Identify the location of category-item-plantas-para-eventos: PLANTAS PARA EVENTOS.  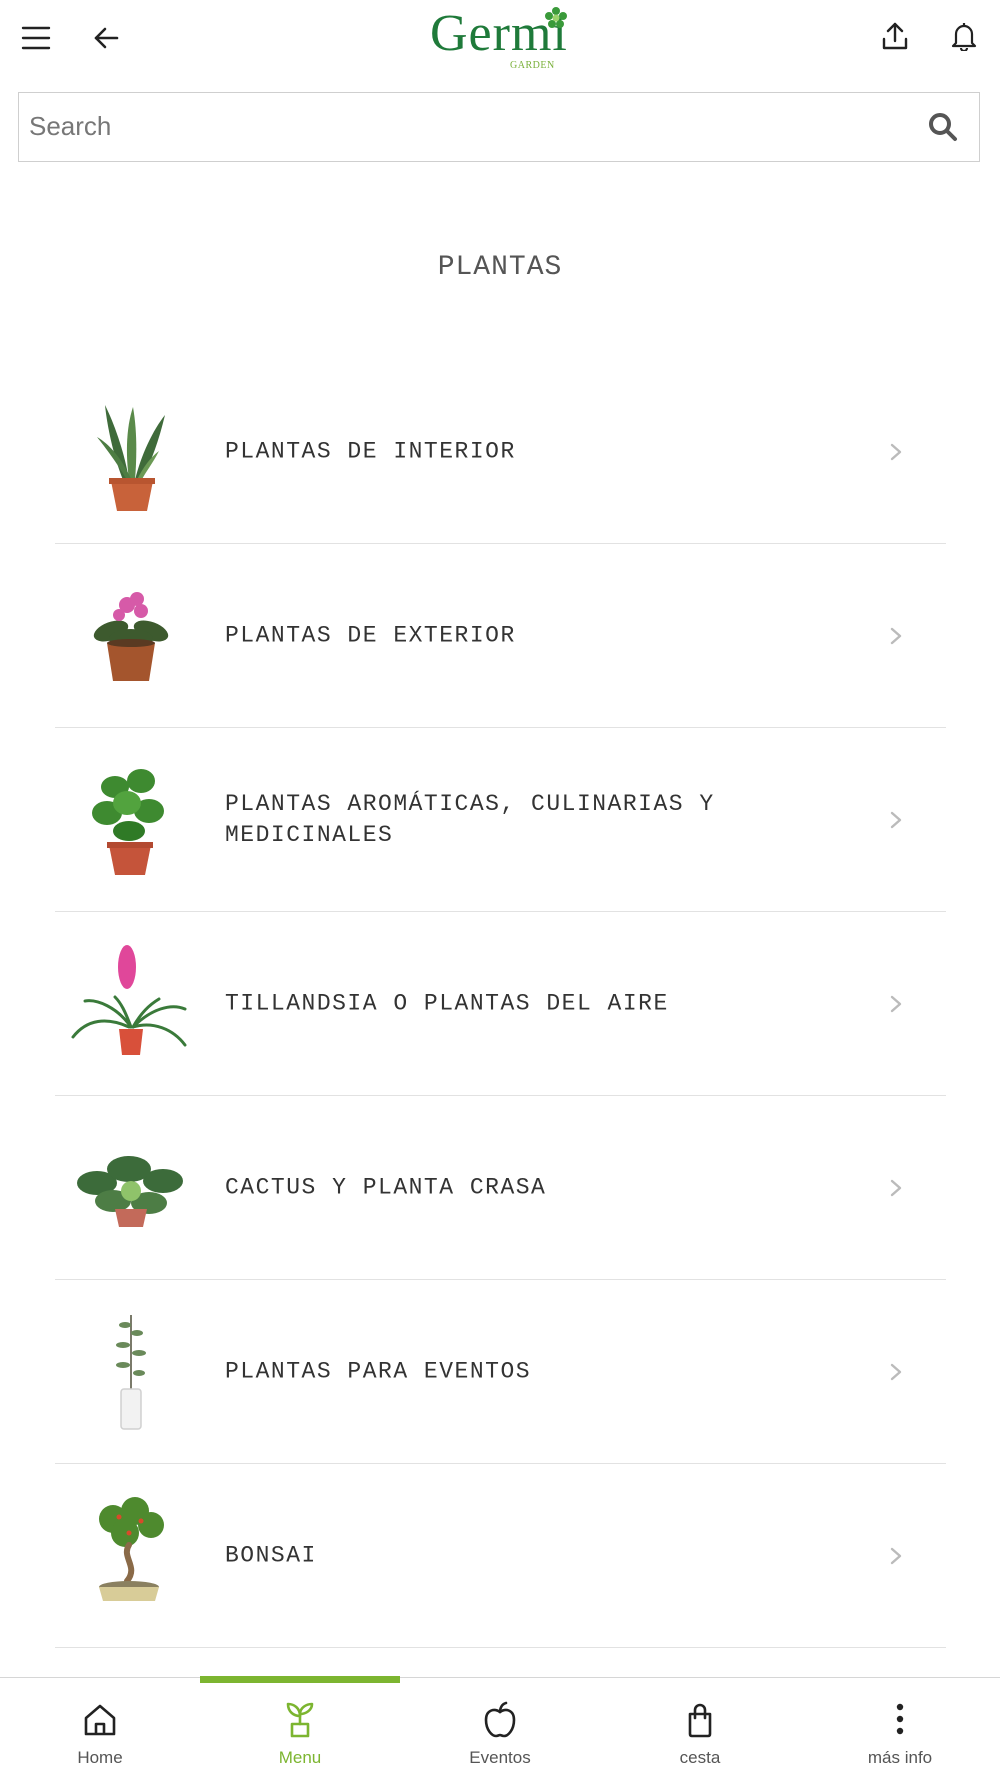
(500, 1372).